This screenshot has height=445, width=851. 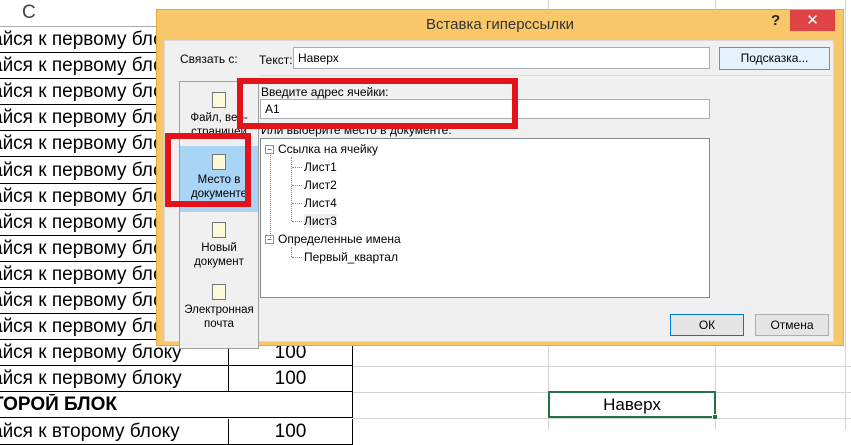 What do you see at coordinates (320, 167) in the screenshot?
I see `tree-node-sheet: Лист1` at bounding box center [320, 167].